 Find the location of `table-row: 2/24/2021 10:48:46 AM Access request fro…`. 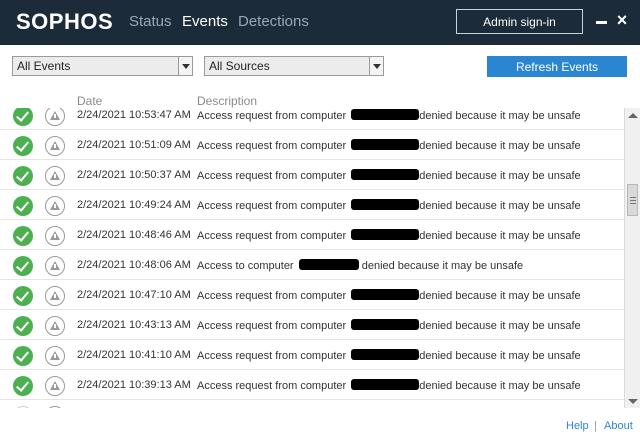

table-row: 2/24/2021 10:48:46 AM Access request fro… is located at coordinates (312, 235).